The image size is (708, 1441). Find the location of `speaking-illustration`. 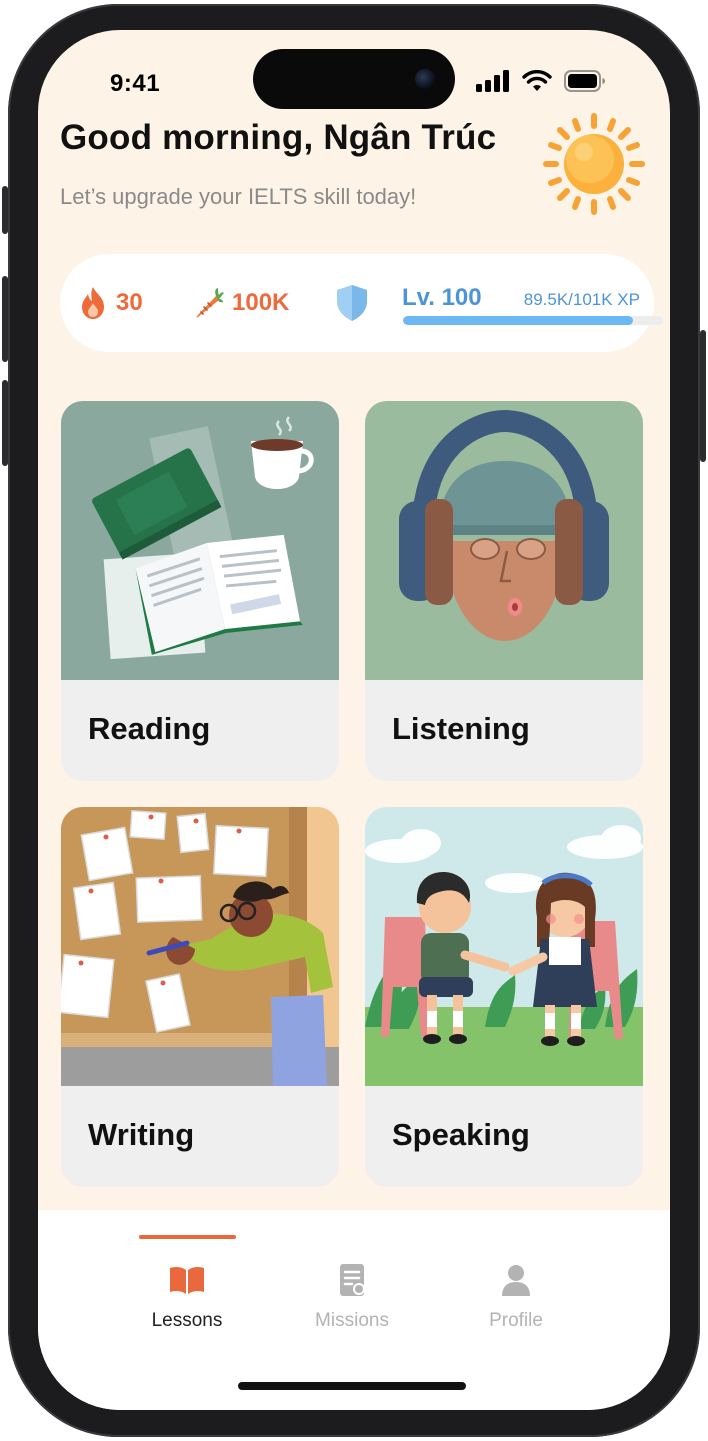

speaking-illustration is located at coordinates (504, 946).